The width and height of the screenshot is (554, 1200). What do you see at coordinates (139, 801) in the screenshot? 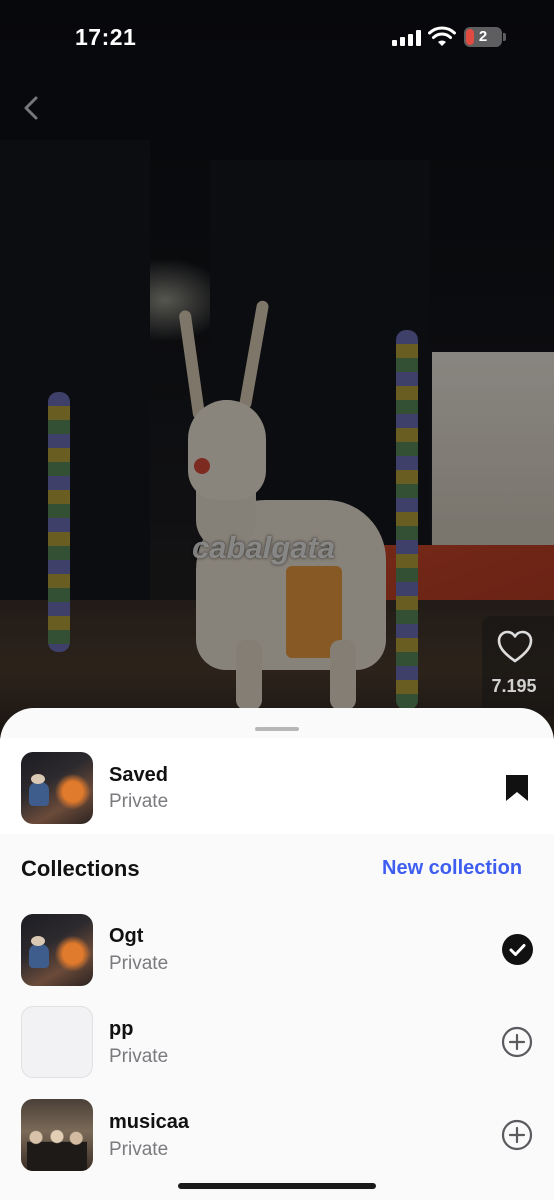
I see `saved-privacy: Private` at bounding box center [139, 801].